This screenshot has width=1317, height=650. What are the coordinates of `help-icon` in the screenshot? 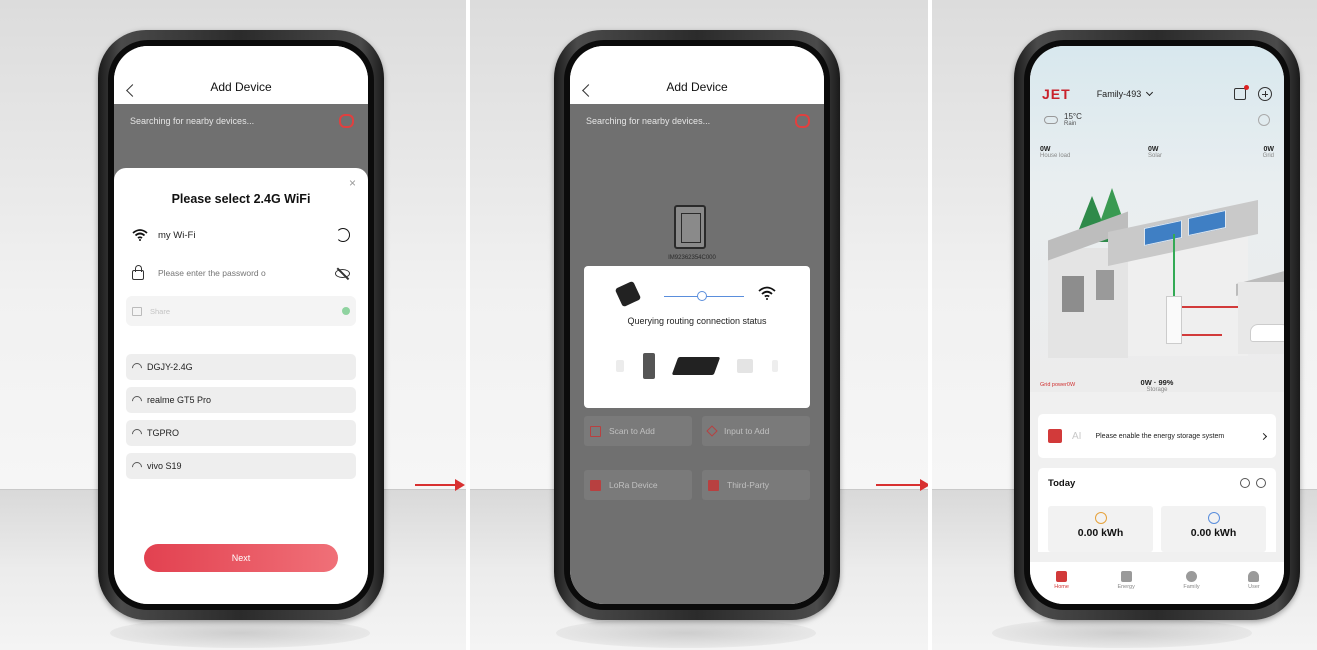 It's located at (1245, 483).